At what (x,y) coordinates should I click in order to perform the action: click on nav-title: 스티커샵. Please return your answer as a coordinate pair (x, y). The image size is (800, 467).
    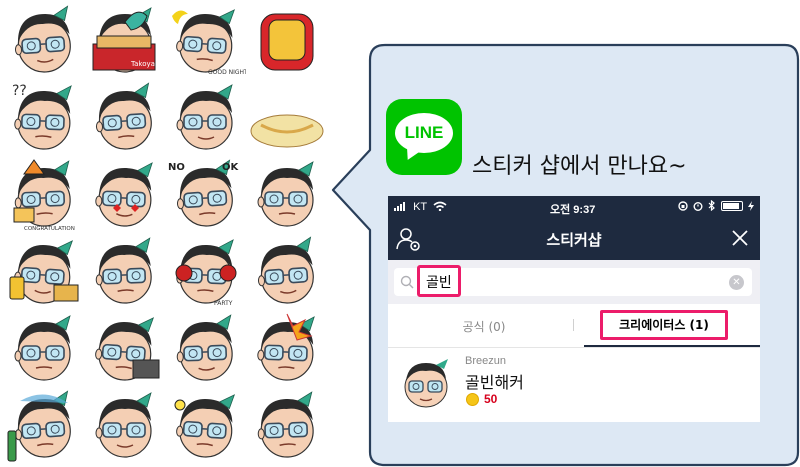
    Looking at the image, I should click on (574, 240).